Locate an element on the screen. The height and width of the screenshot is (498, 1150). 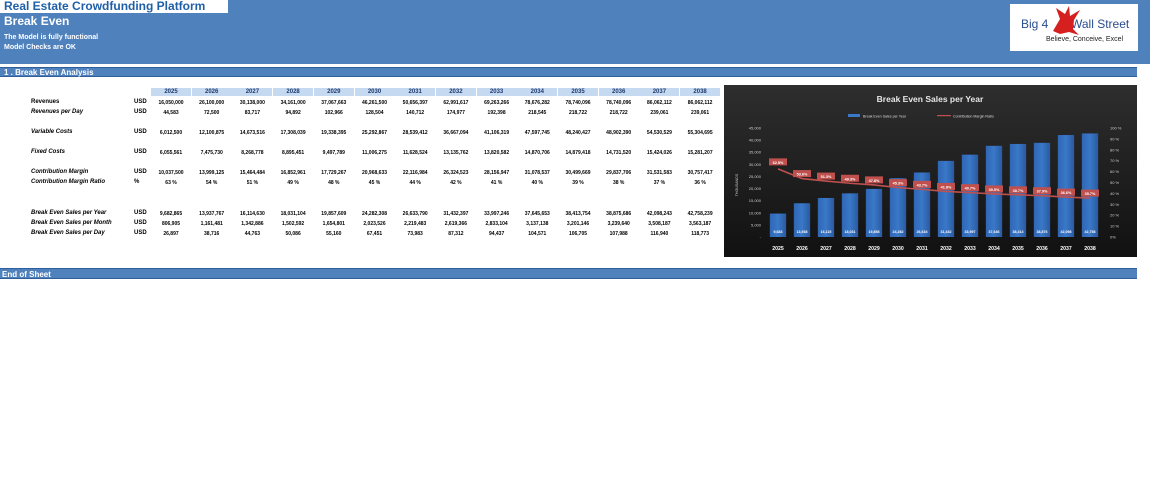
table-cell: 16,852,961 is located at coordinates (293, 173).